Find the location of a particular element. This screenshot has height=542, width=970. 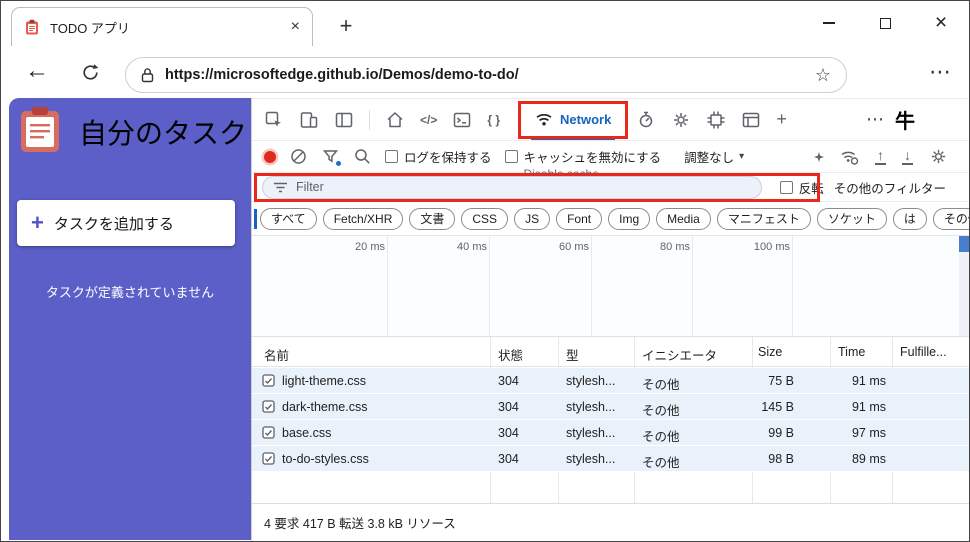

column-header-status: 状態 is located at coordinates (510, 354).